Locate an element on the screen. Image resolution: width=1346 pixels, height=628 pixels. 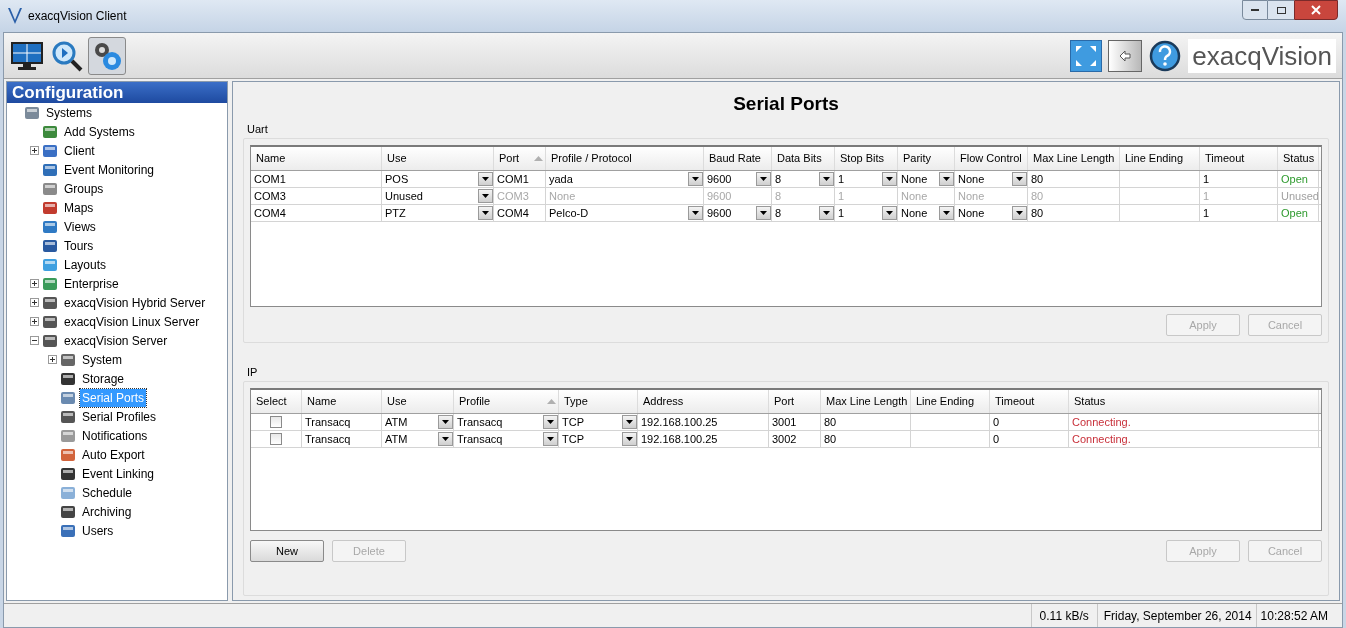
fullscreen-button is located at coordinates (1086, 55).